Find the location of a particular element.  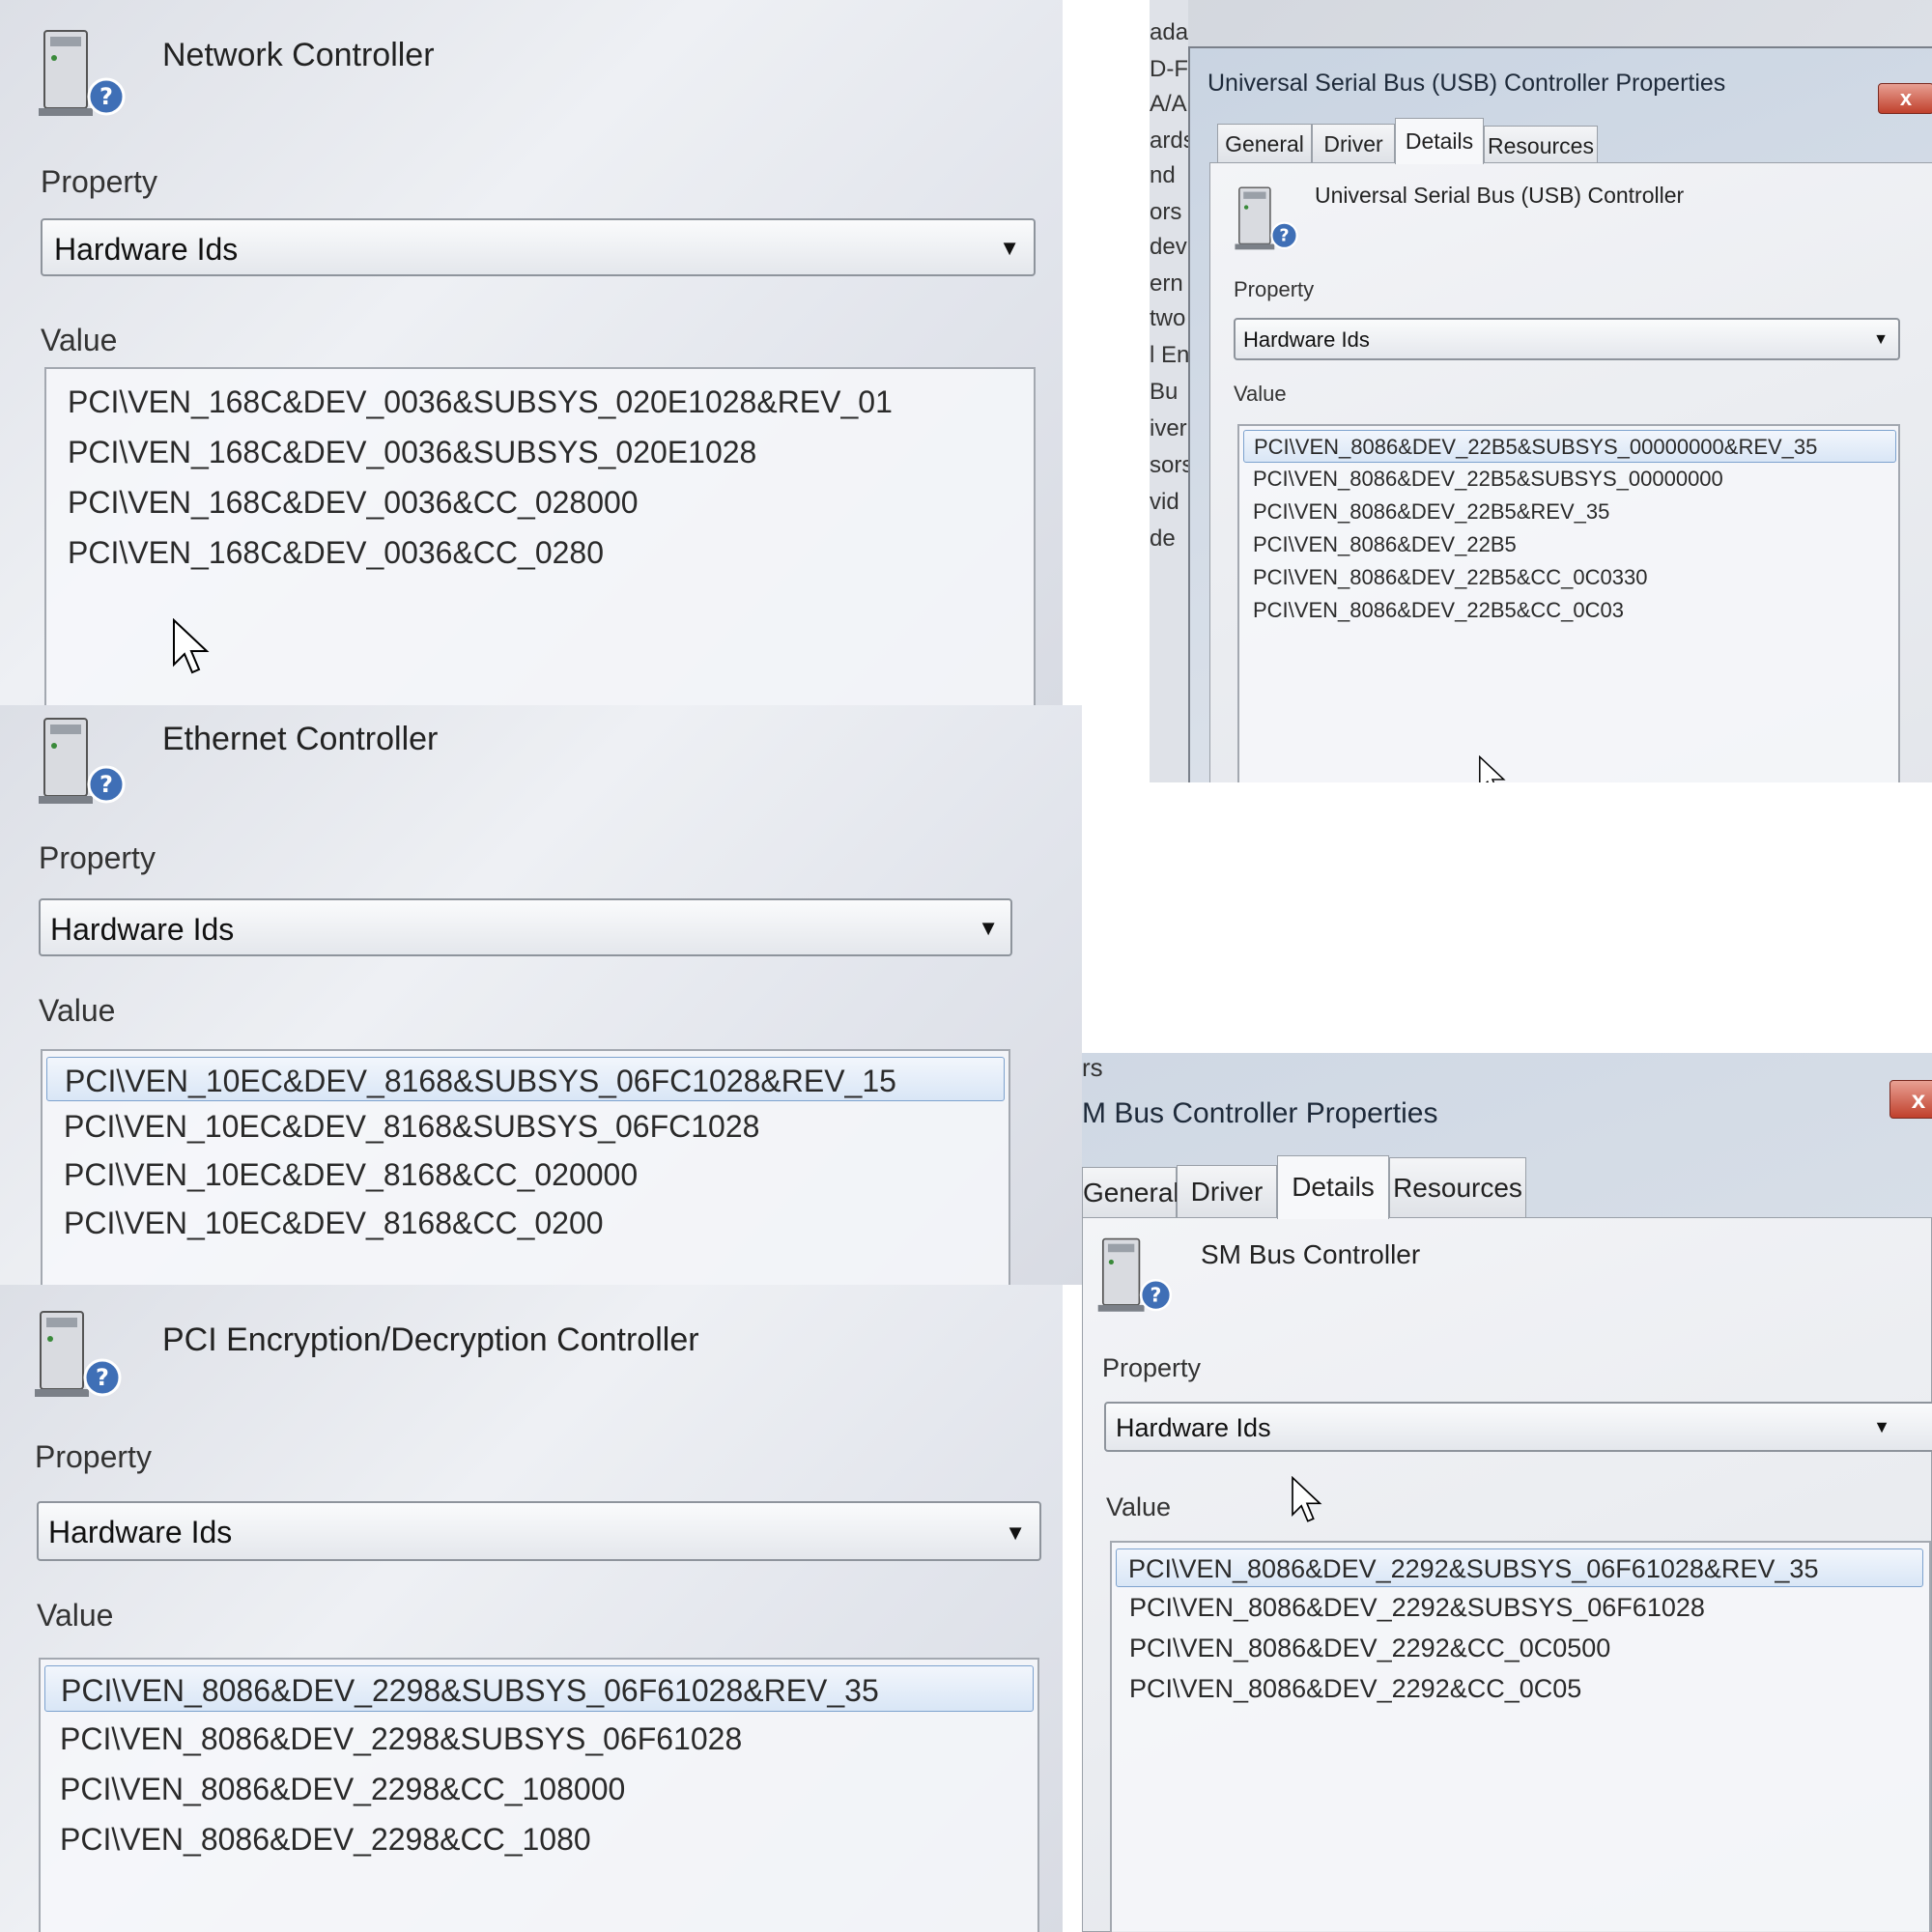

list-item: PCI\VEN_8086&DEV_2298&CC_108000 is located at coordinates (342, 1789).